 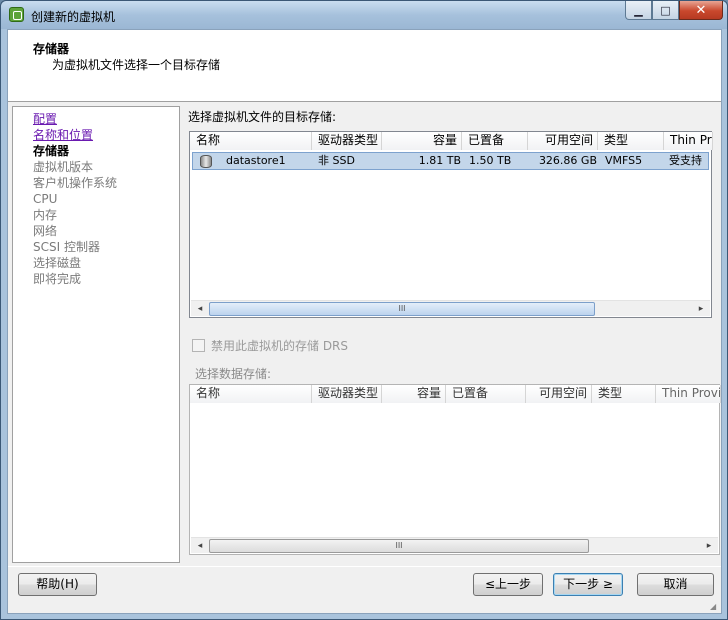 What do you see at coordinates (51, 151) in the screenshot?
I see `step-storage: 存储器` at bounding box center [51, 151].